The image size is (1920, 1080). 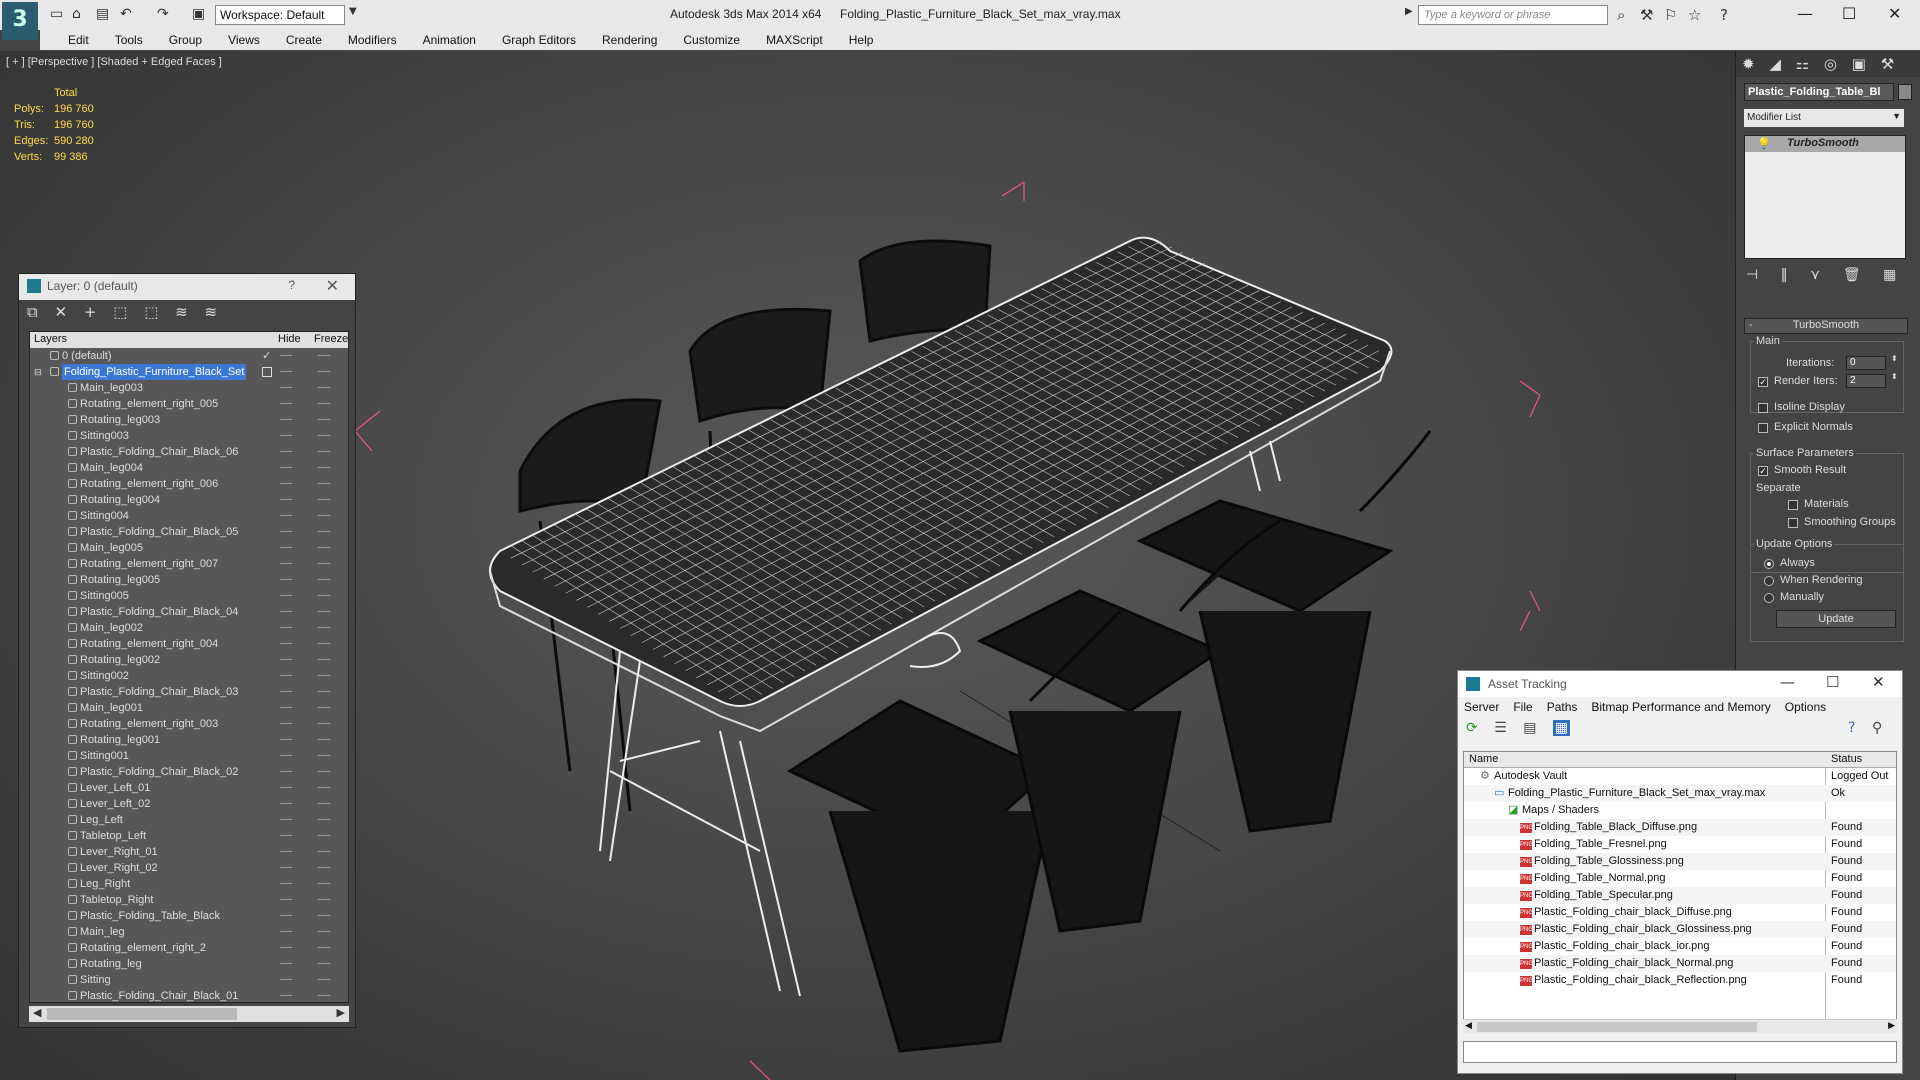 I want to click on menu-group: Group, so click(x=185, y=40).